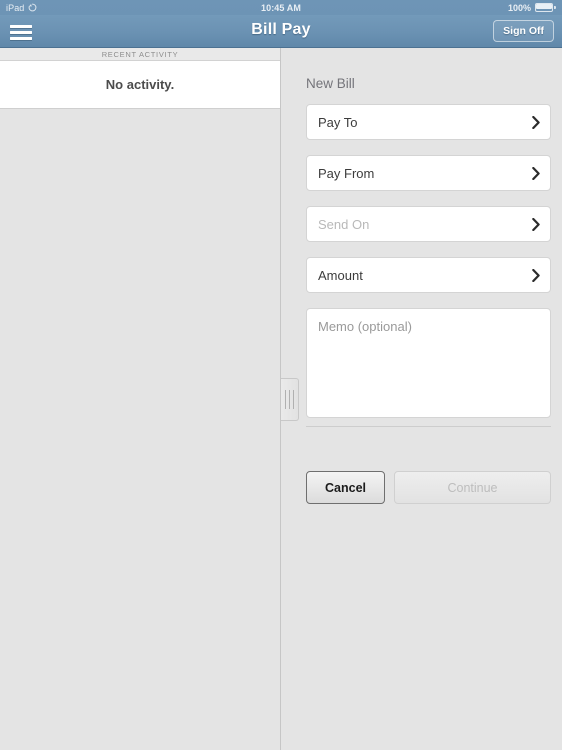 This screenshot has width=562, height=750. I want to click on memo-input: Memo (optional), so click(428, 363).